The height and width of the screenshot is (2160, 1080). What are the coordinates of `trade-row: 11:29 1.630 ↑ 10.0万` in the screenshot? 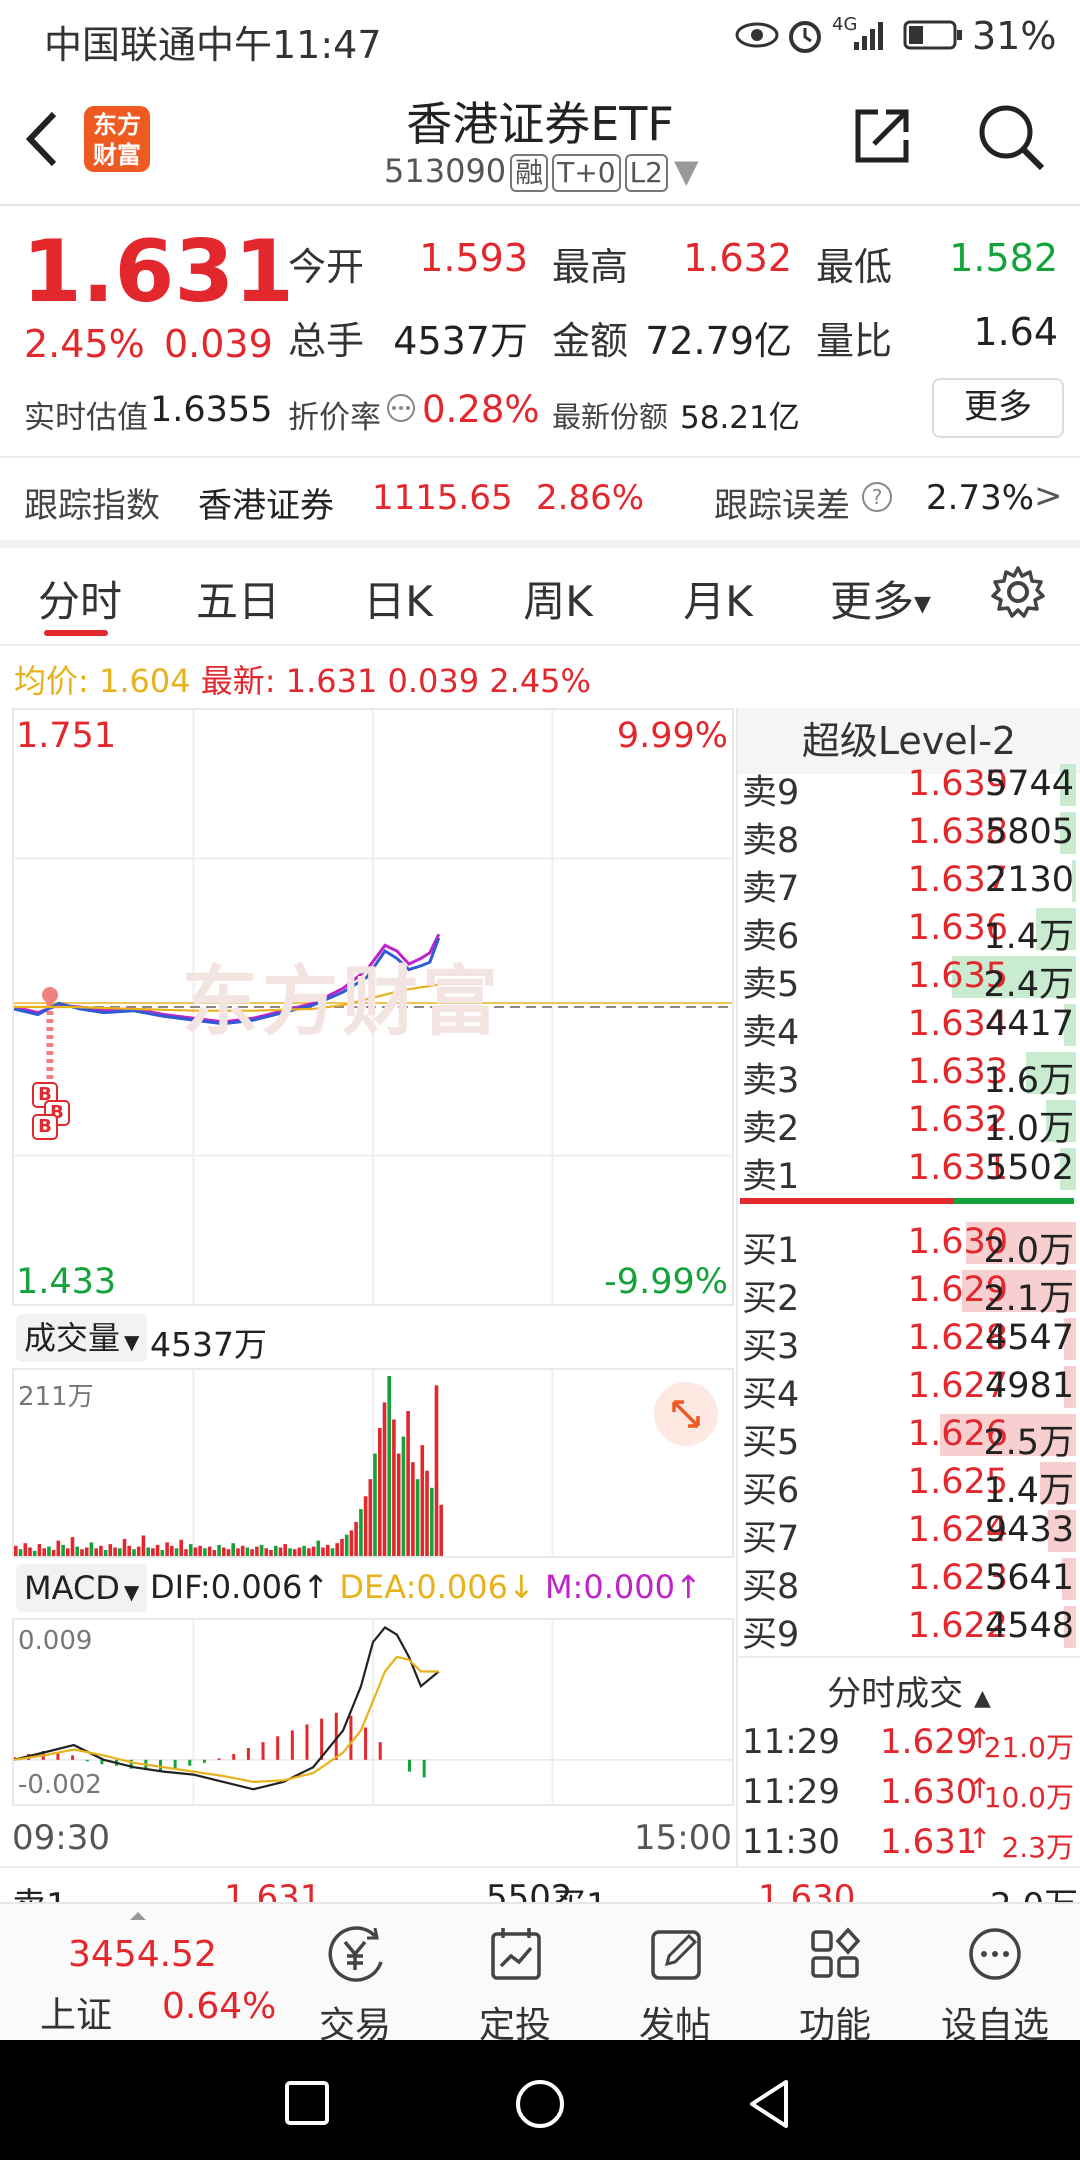 It's located at (909, 1792).